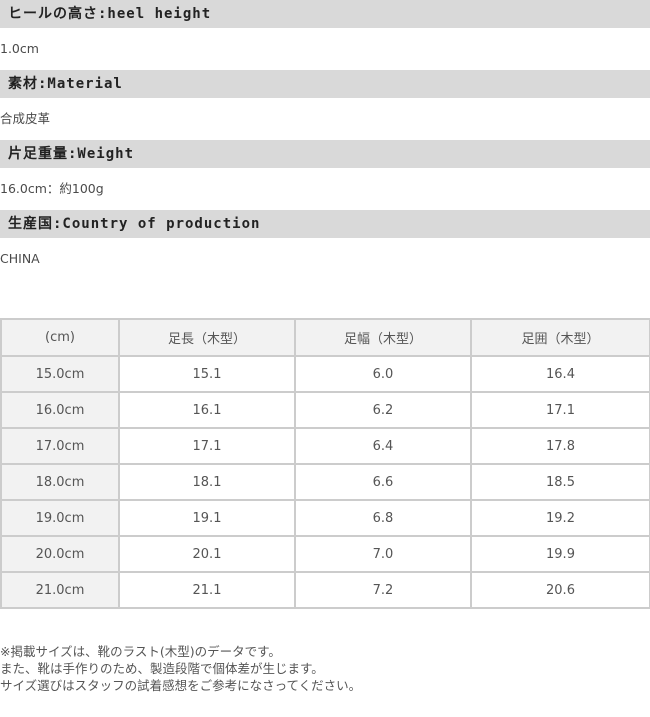  Describe the element at coordinates (383, 337) in the screenshot. I see `header-foot-width: 足幅（木型）` at that location.